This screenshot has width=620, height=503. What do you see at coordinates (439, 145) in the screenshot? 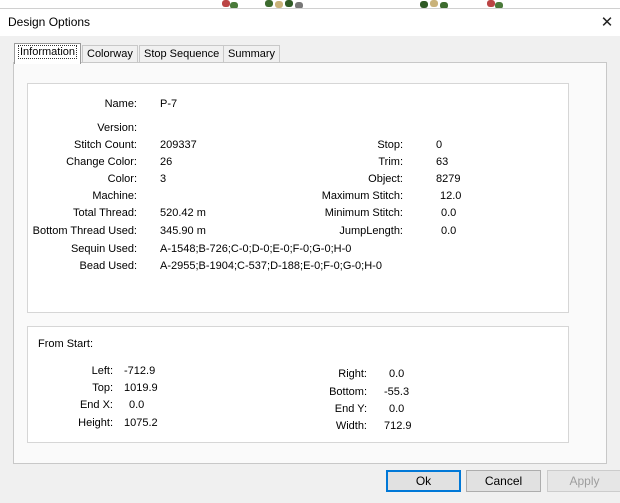
I see `stop-value: 0` at bounding box center [439, 145].